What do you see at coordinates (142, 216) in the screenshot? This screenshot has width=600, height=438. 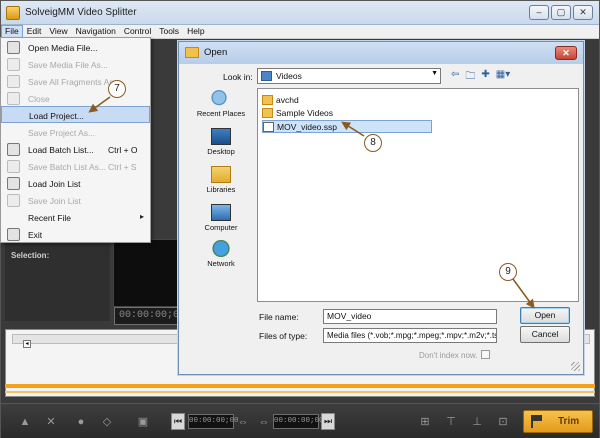 I see `submenu-arrow-icon: ▸` at bounding box center [142, 216].